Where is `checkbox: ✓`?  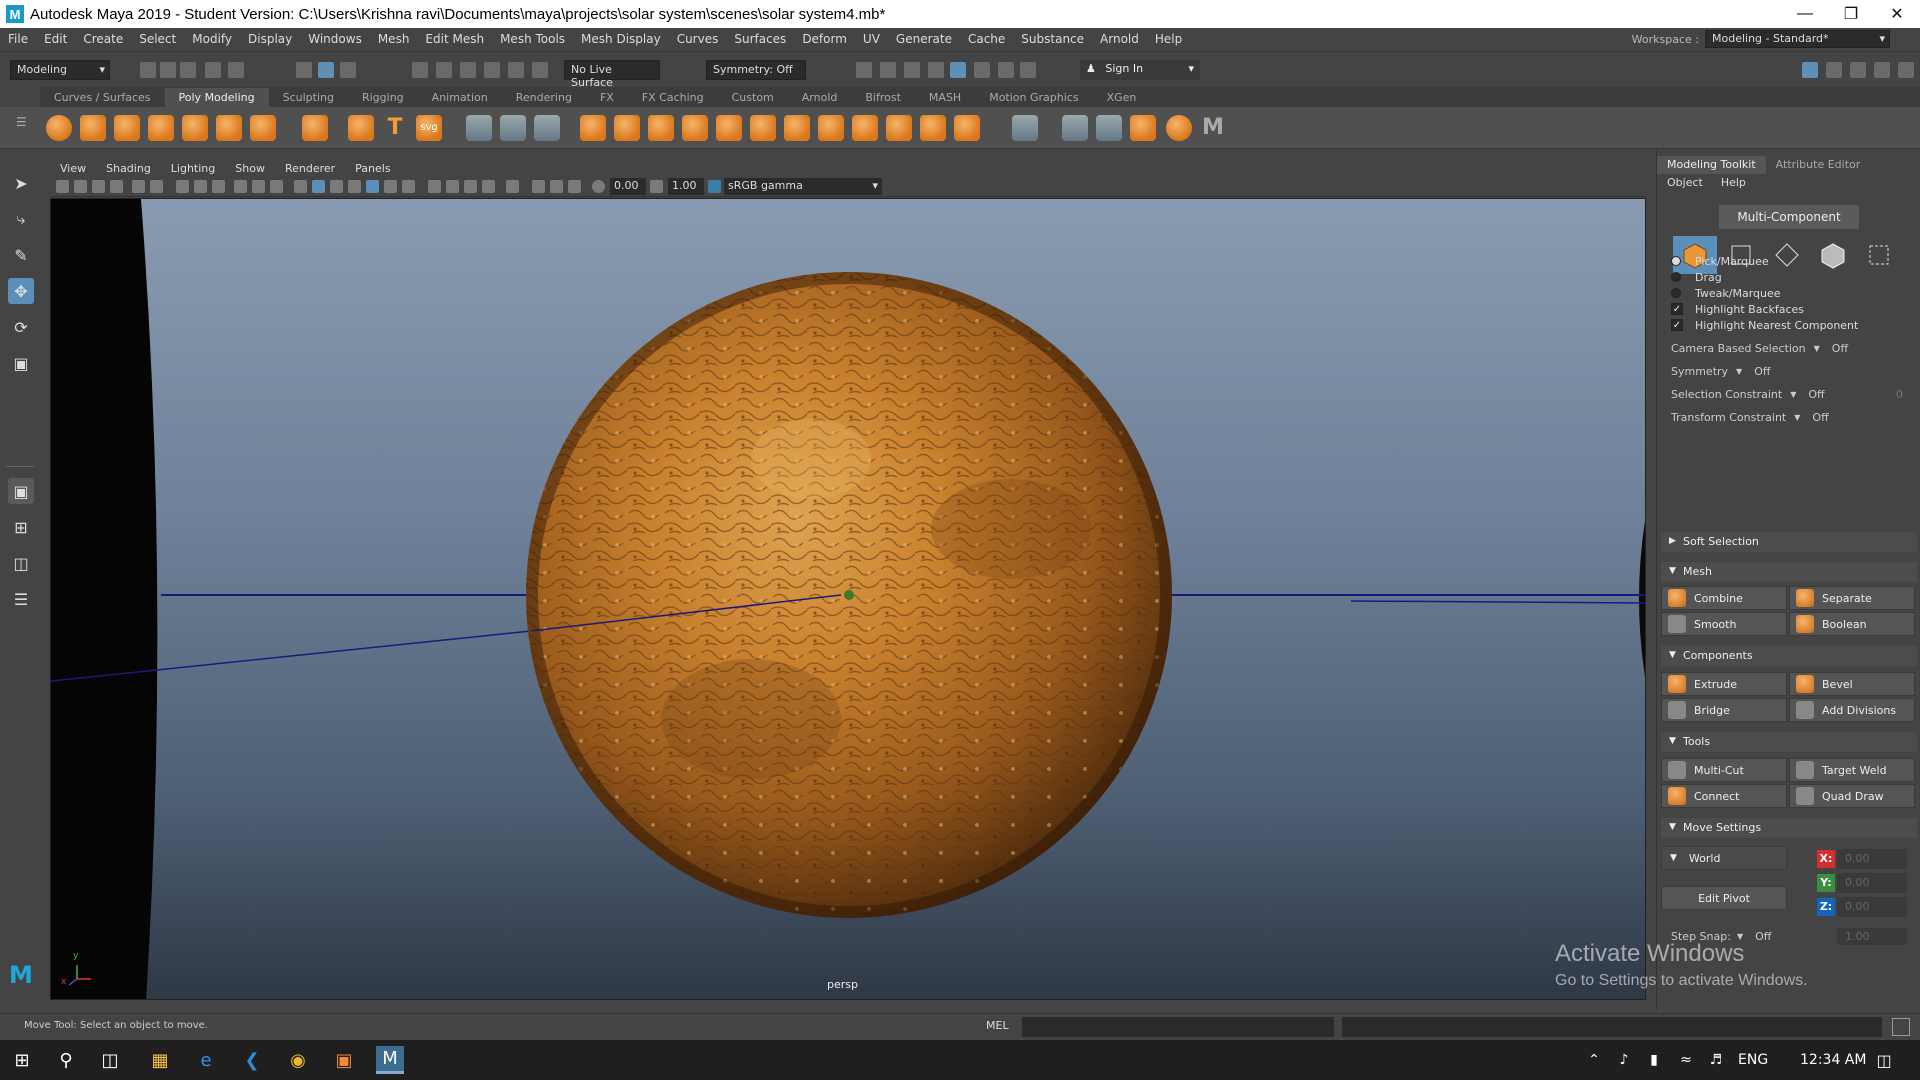
checkbox: ✓ is located at coordinates (1677, 309).